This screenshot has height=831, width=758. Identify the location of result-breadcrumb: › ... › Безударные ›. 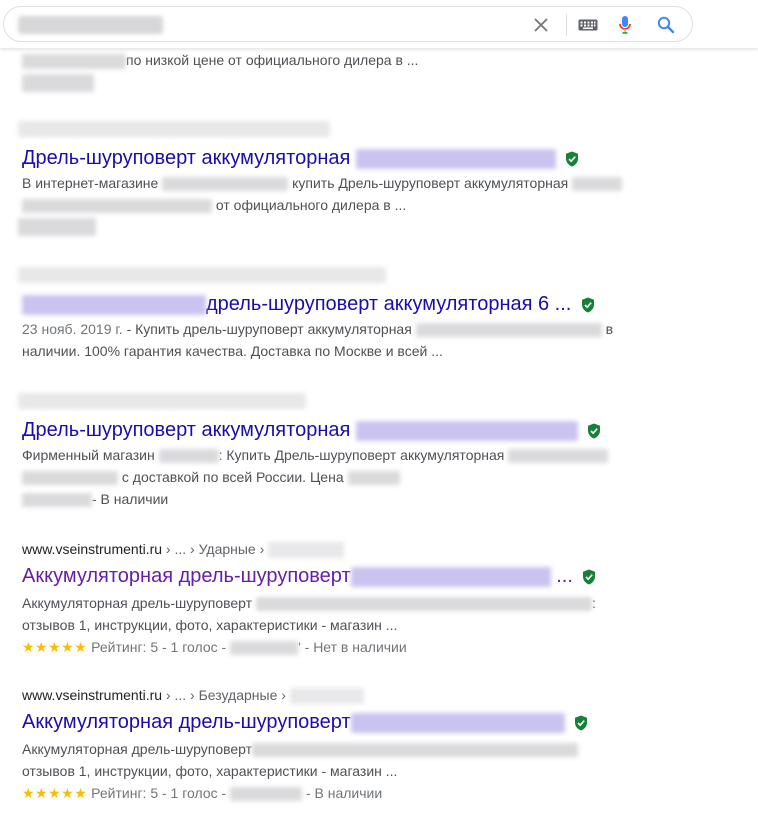
(226, 695).